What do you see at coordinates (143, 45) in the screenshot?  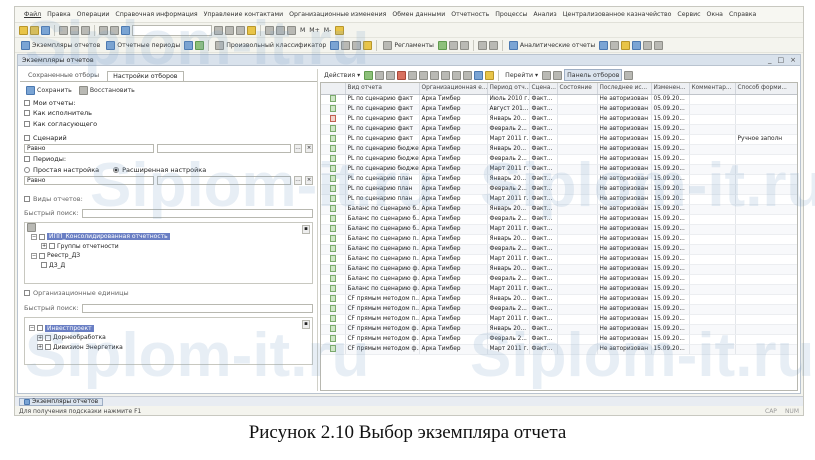 I see `periods-button: Отчетные периоды` at bounding box center [143, 45].